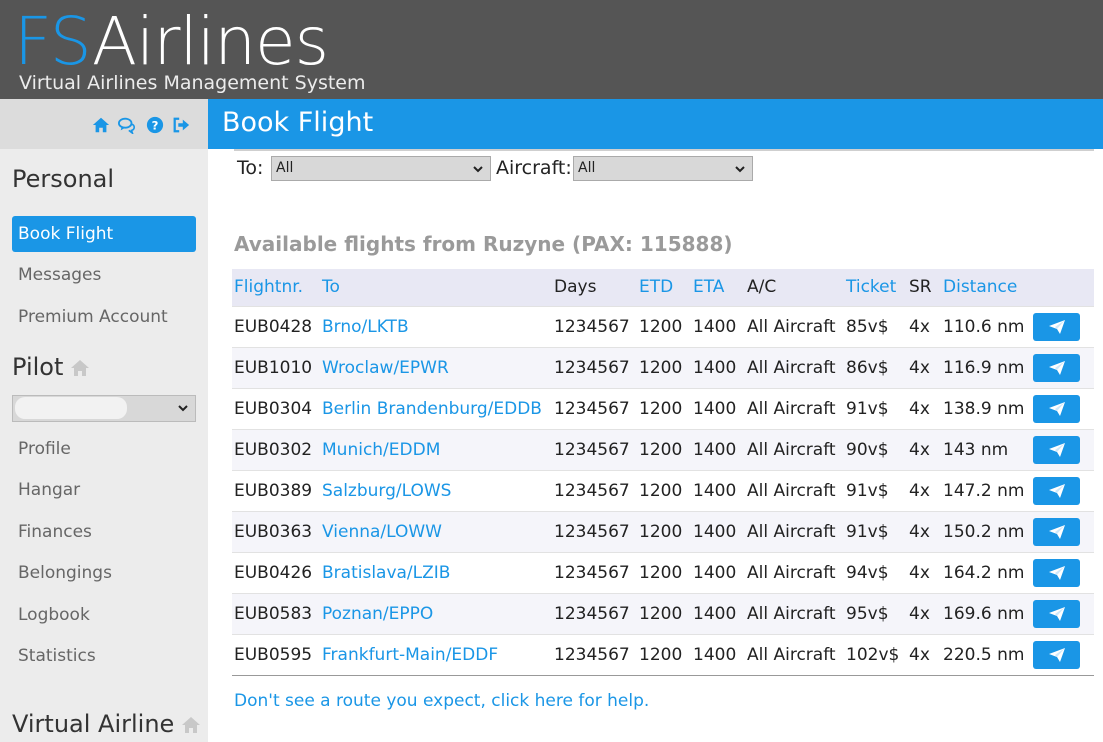 The width and height of the screenshot is (1103, 742). I want to click on flight-number: EUB0304, so click(276, 408).